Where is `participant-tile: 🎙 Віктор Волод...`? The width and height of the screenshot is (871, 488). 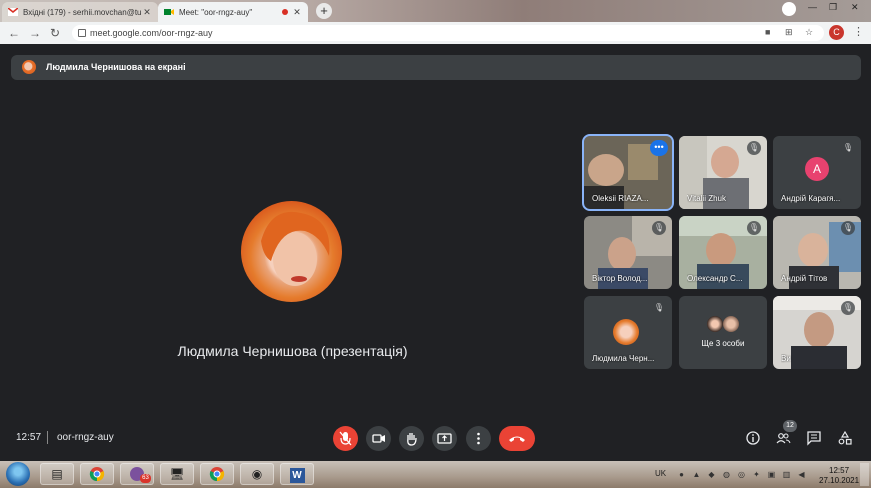 participant-tile: 🎙 Віктор Волод... is located at coordinates (628, 252).